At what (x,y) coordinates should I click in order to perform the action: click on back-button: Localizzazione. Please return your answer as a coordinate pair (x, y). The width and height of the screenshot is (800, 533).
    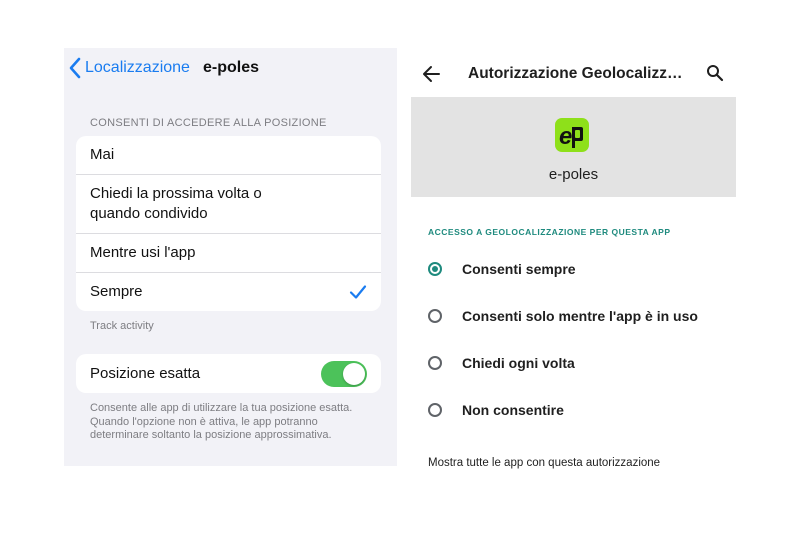
    Looking at the image, I should click on (129, 68).